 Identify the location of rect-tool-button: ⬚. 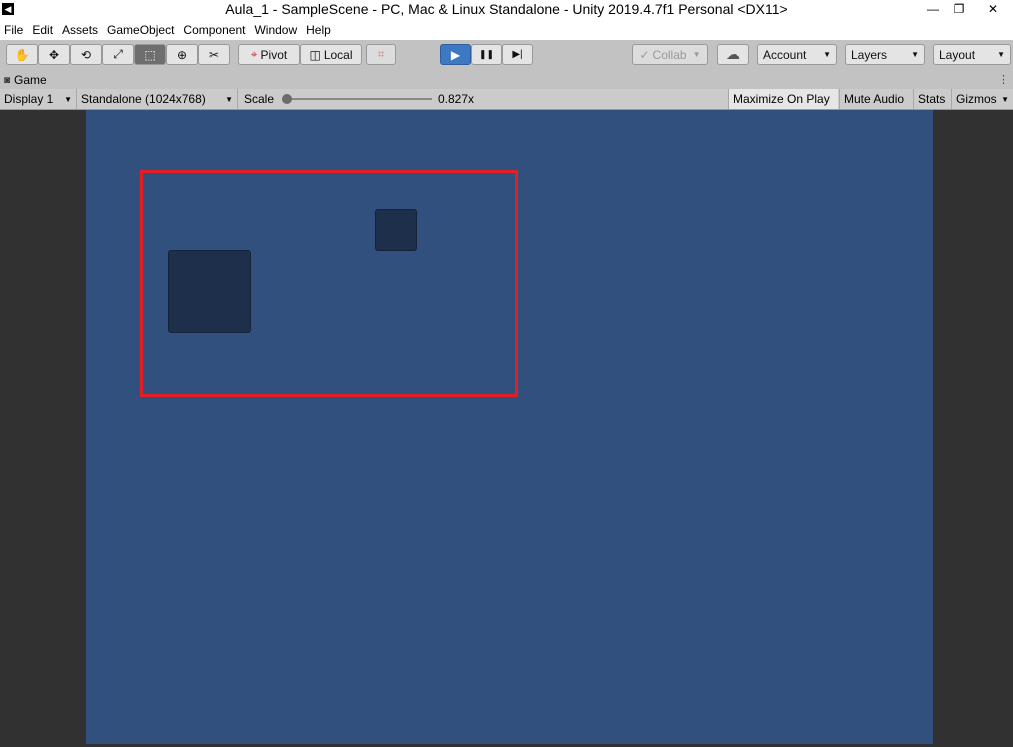
(150, 54).